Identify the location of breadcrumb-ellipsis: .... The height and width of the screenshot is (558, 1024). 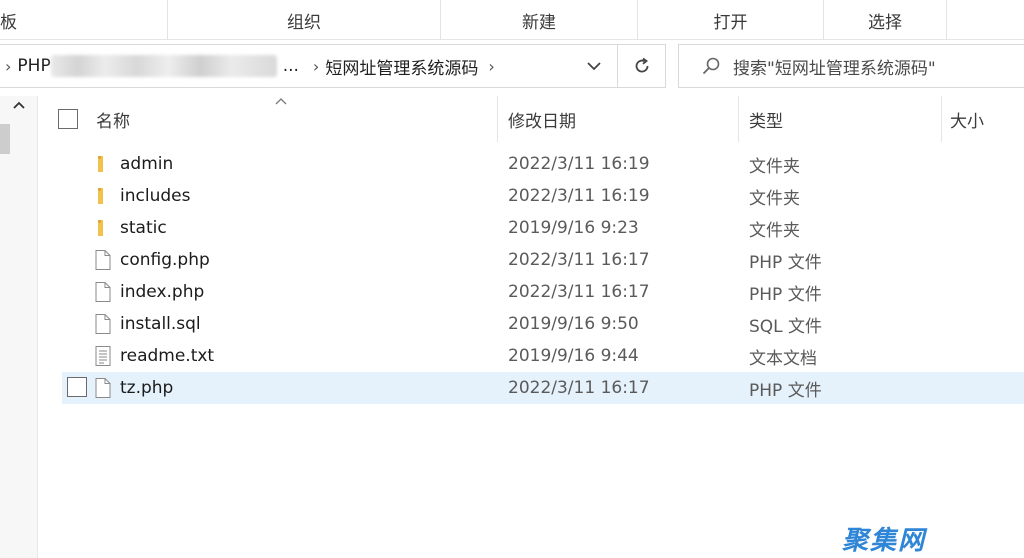
(291, 66).